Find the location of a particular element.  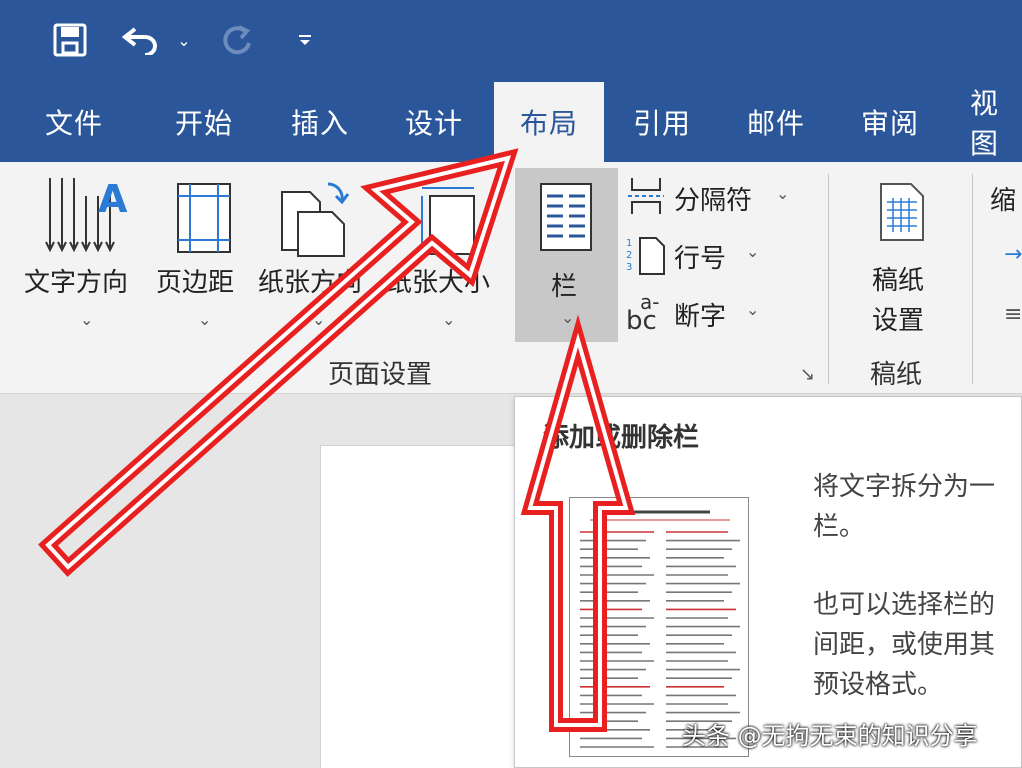

svg-text: 3 is located at coordinates (629, 267).